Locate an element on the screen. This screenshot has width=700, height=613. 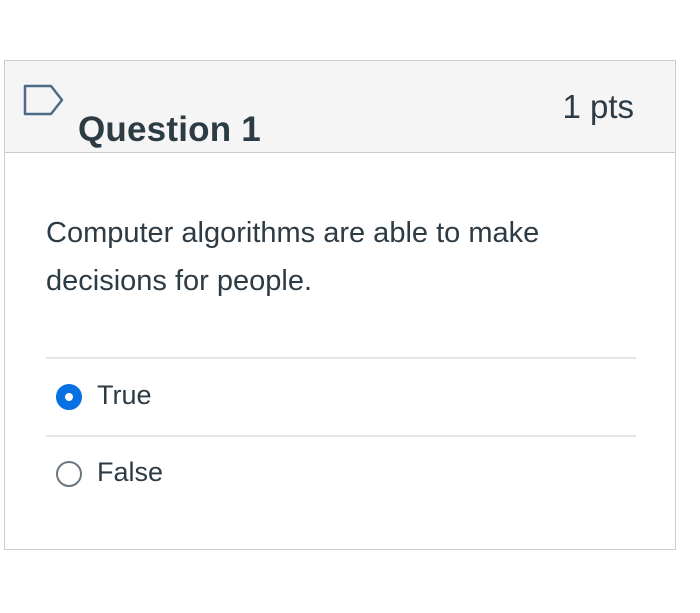
answer-option-true: True is located at coordinates (341, 397).